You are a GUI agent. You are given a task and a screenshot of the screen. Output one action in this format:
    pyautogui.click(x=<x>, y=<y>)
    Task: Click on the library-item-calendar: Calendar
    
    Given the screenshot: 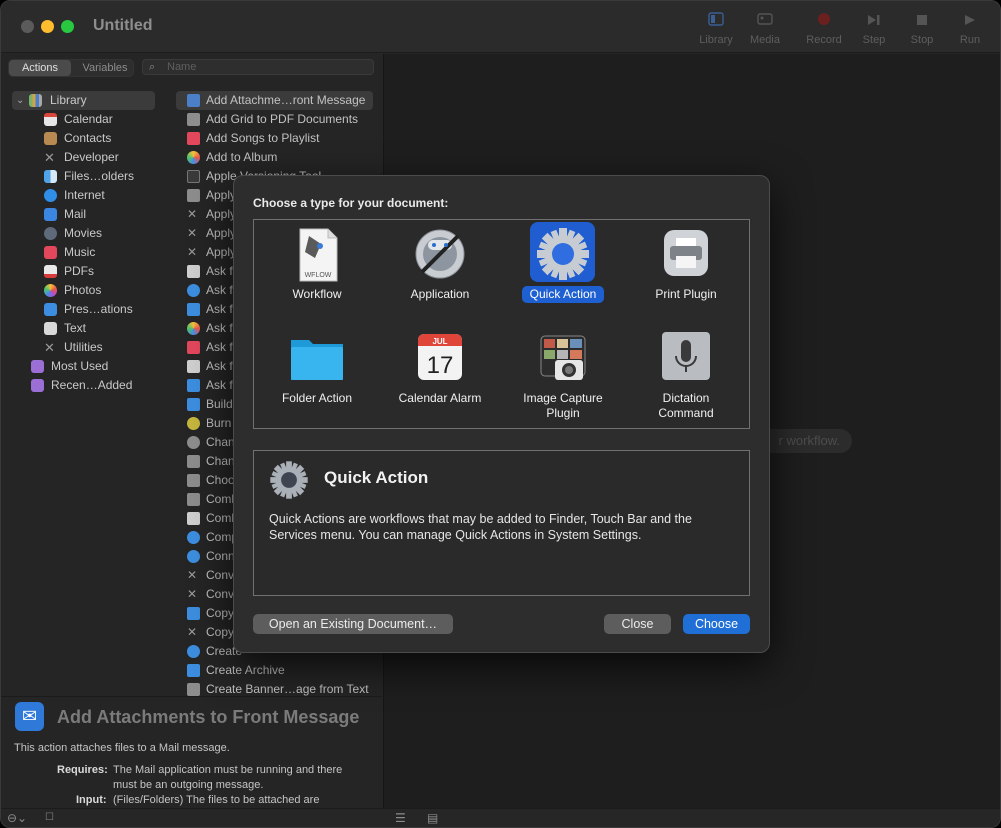 What is the action you would take?
    pyautogui.click(x=85, y=119)
    